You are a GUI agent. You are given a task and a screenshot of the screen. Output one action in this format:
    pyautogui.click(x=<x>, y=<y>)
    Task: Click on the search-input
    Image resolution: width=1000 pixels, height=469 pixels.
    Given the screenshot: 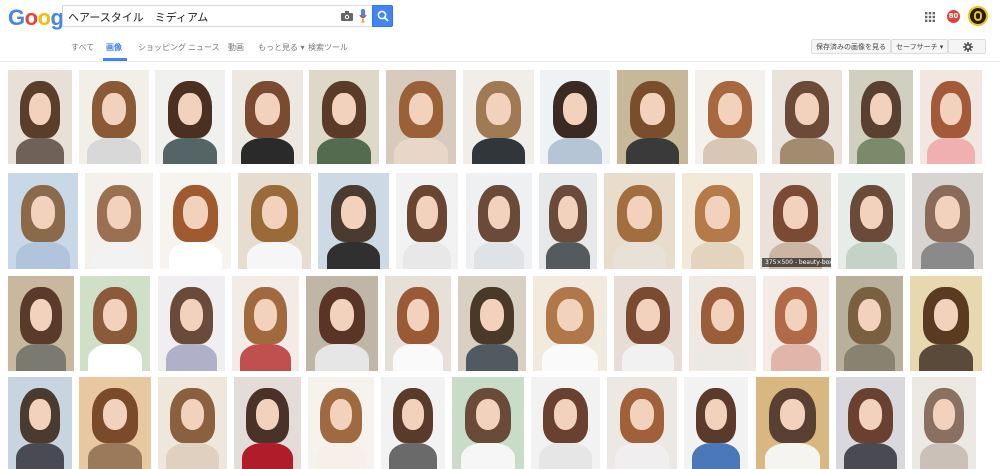 What is the action you would take?
    pyautogui.click(x=198, y=17)
    